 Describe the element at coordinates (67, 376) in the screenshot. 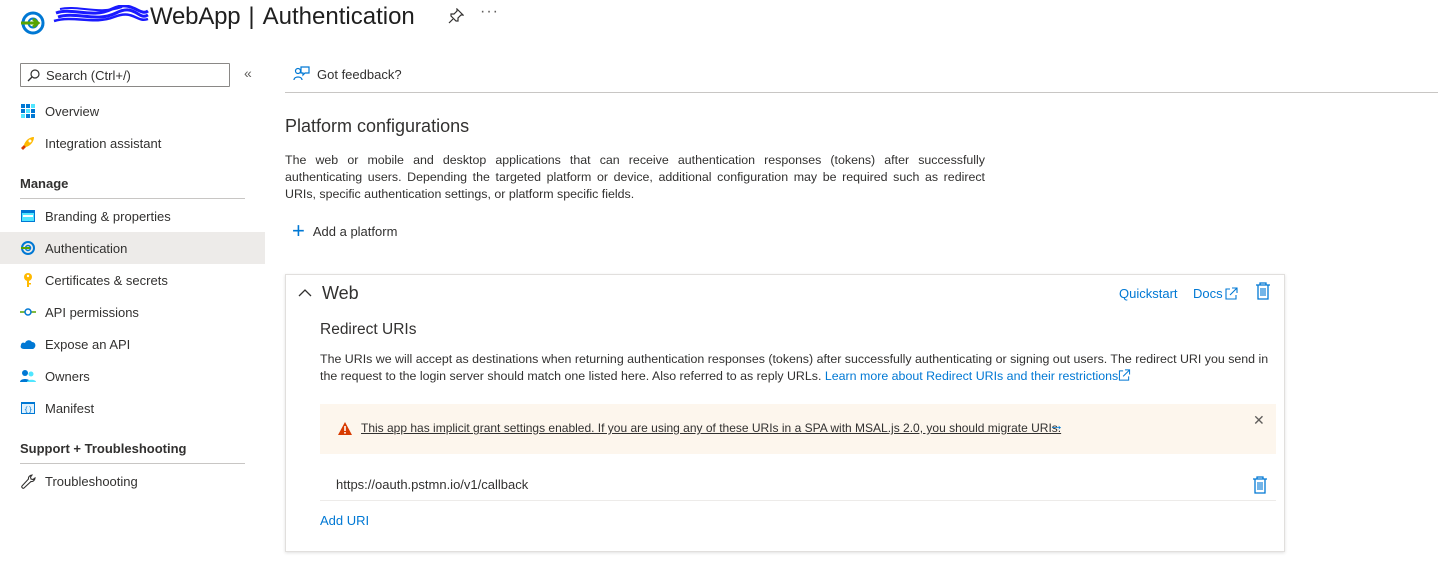

I see `sidebar-item-label: Owners` at that location.